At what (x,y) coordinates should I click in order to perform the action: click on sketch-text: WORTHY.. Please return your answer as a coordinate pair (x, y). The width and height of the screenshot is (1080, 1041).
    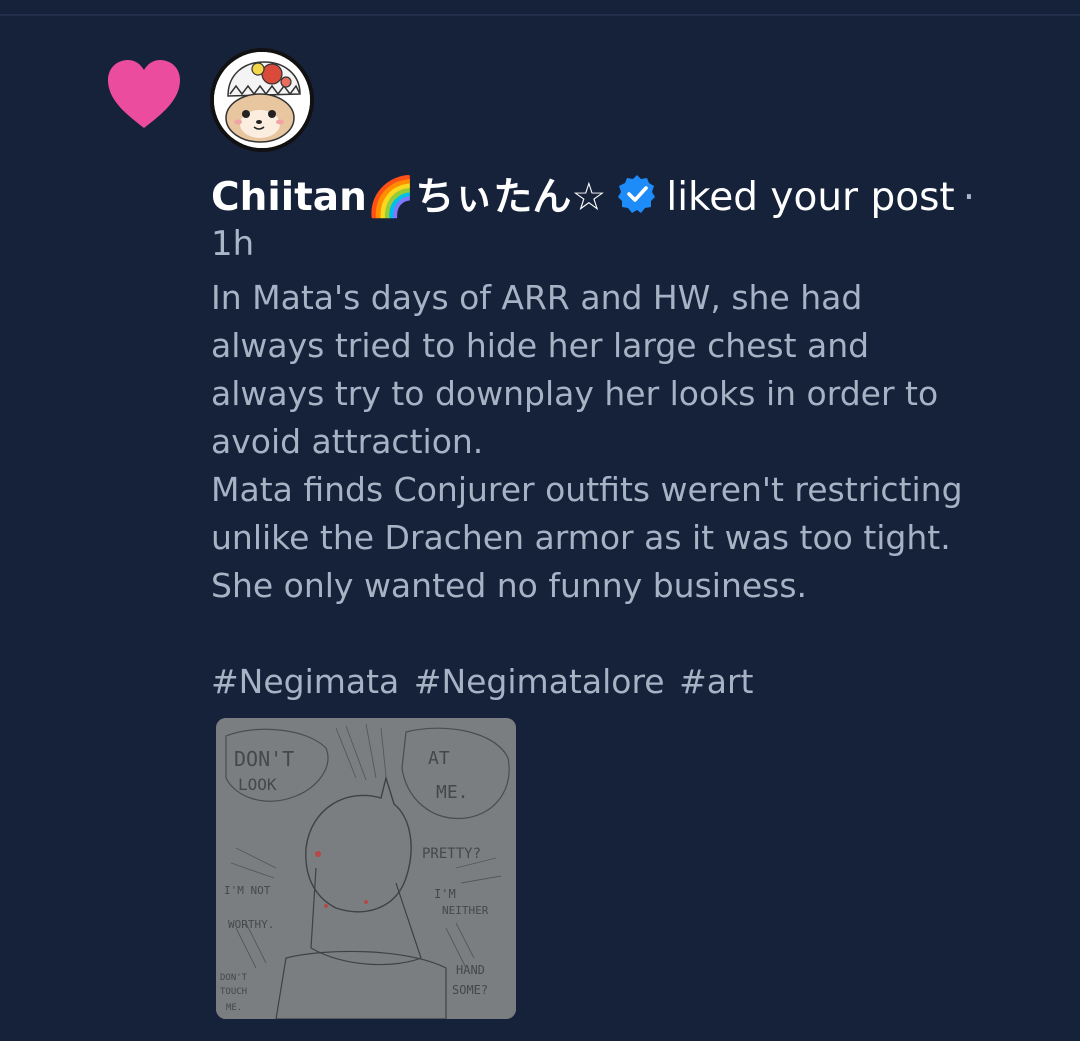
    Looking at the image, I should click on (251, 924).